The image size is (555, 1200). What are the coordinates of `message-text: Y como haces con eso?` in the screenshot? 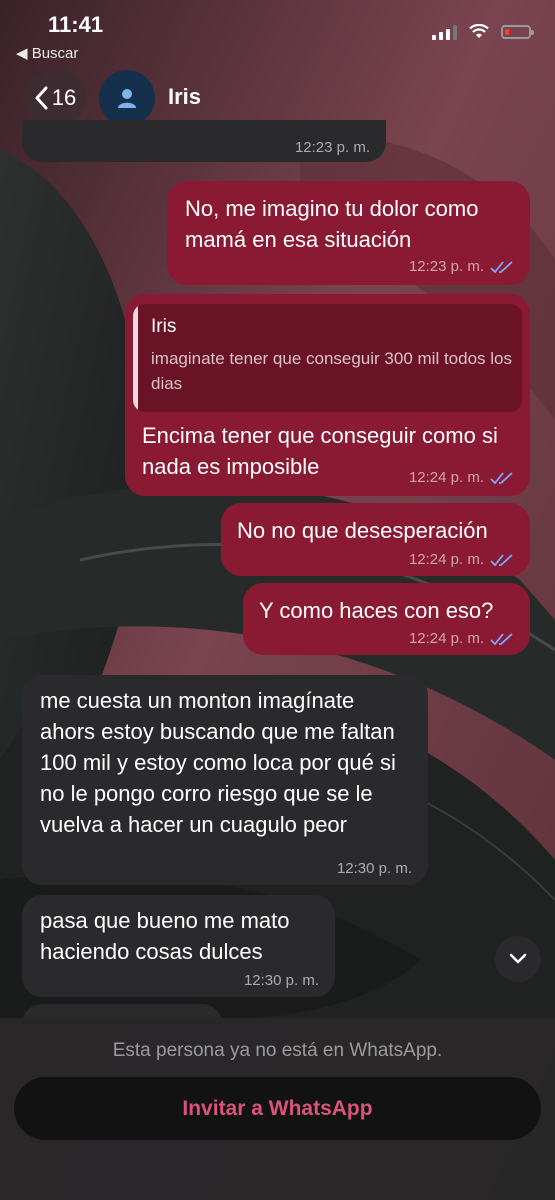 It's located at (376, 610).